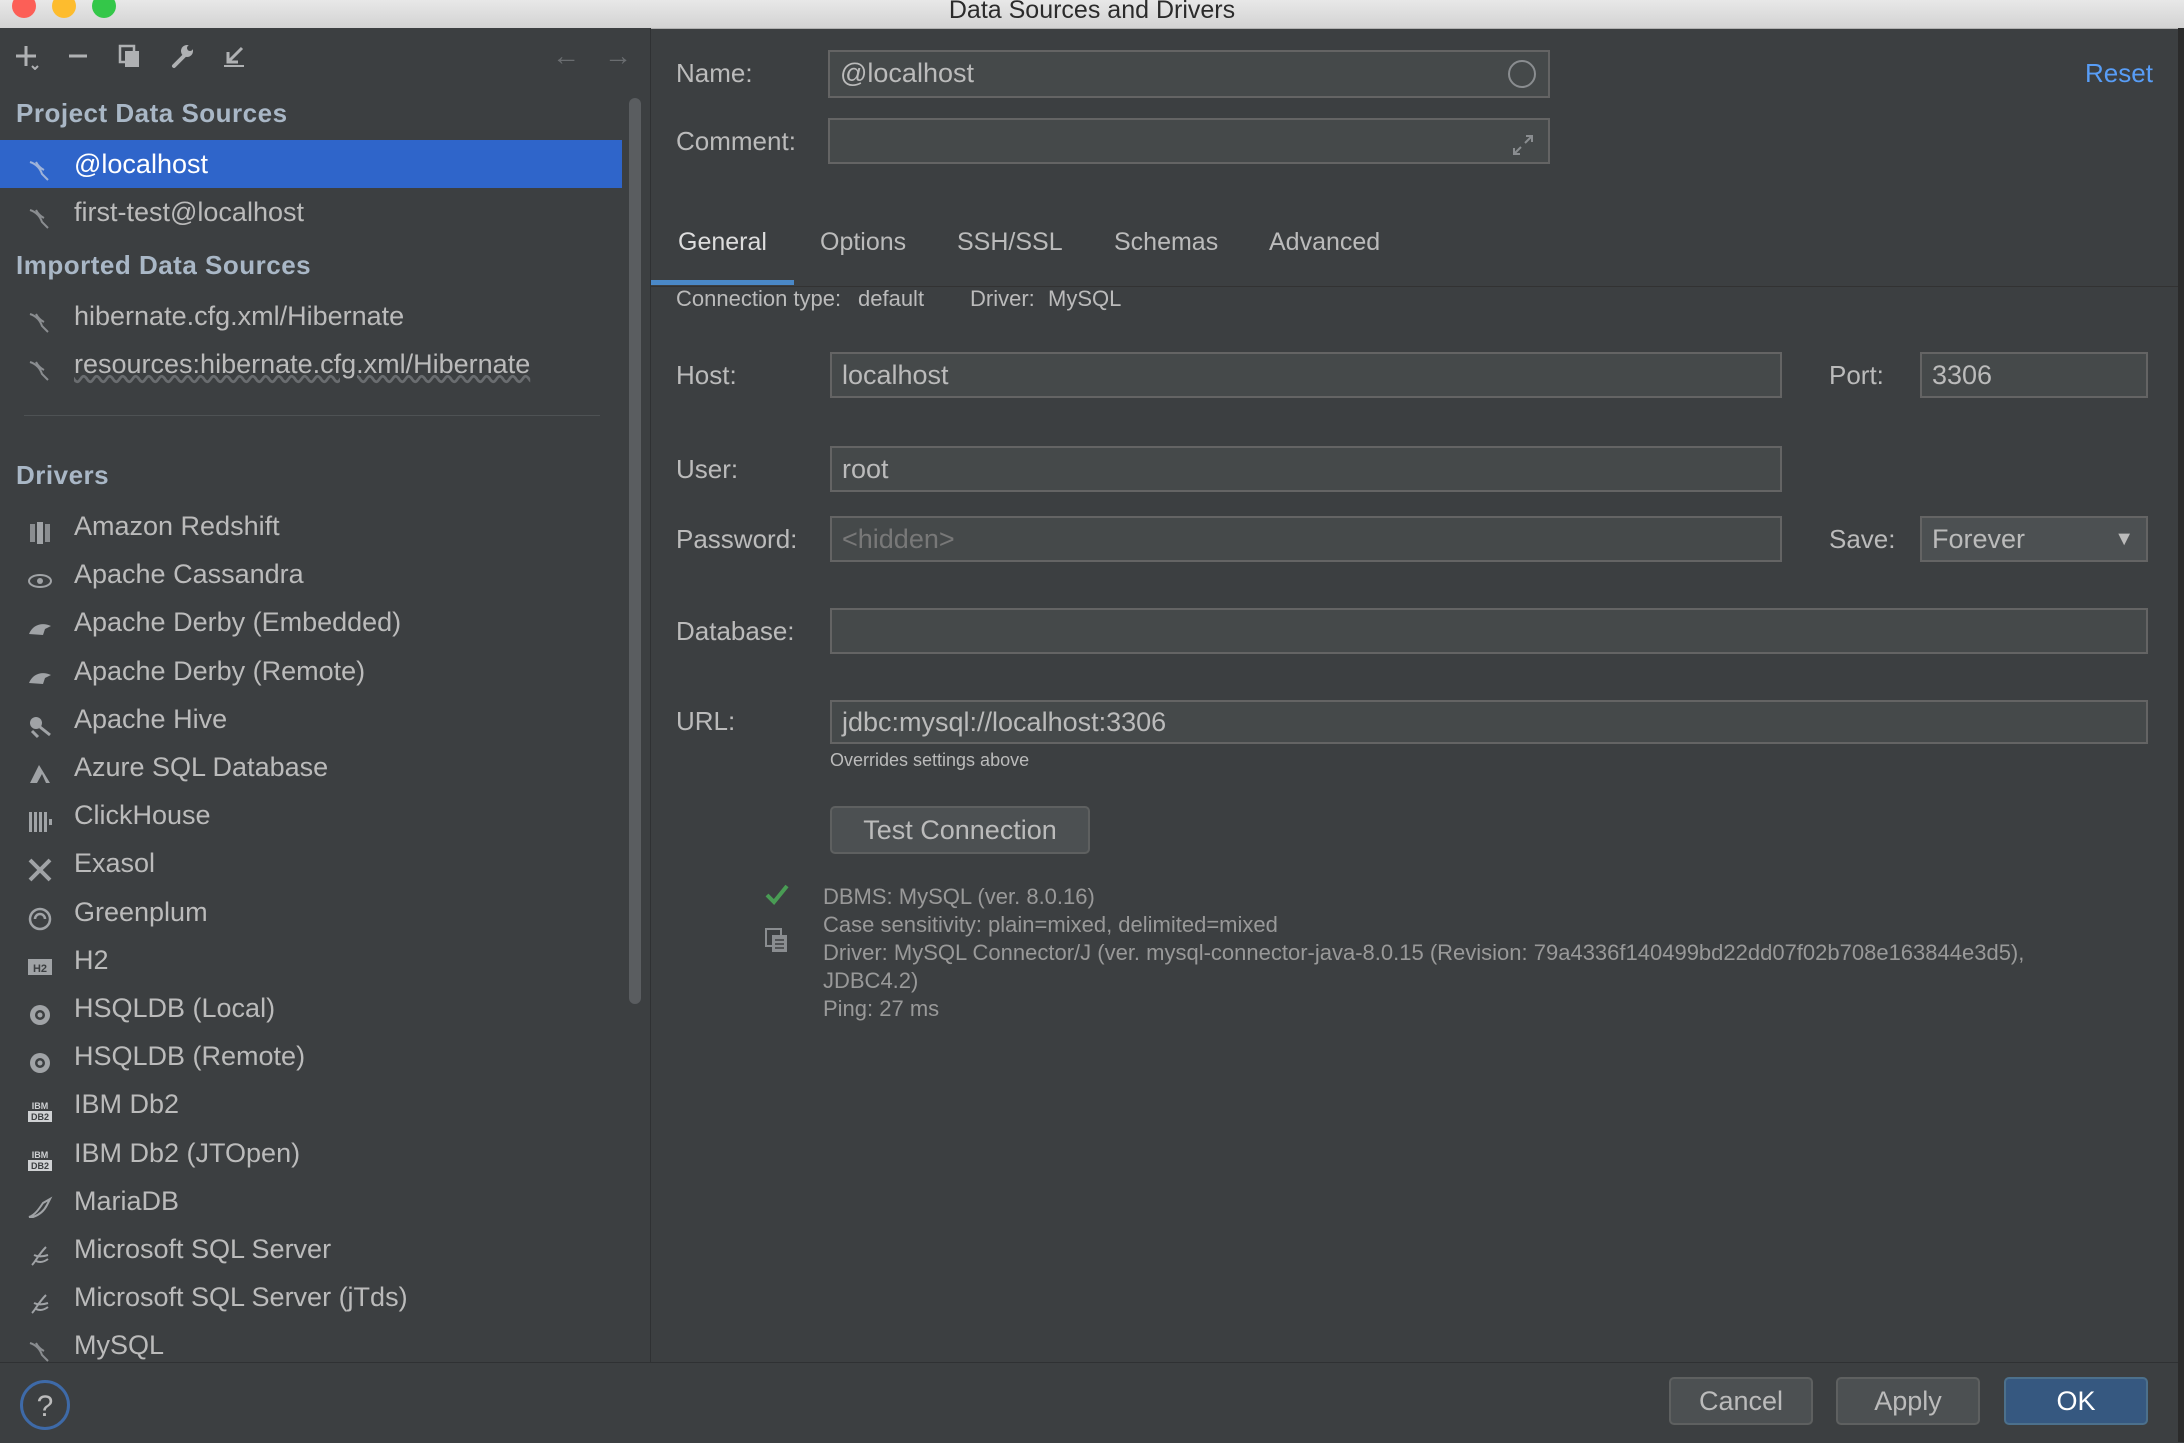 The width and height of the screenshot is (2184, 1443). What do you see at coordinates (311, 1104) in the screenshot?
I see `driver-item: IBM DB2 IBM Db2` at bounding box center [311, 1104].